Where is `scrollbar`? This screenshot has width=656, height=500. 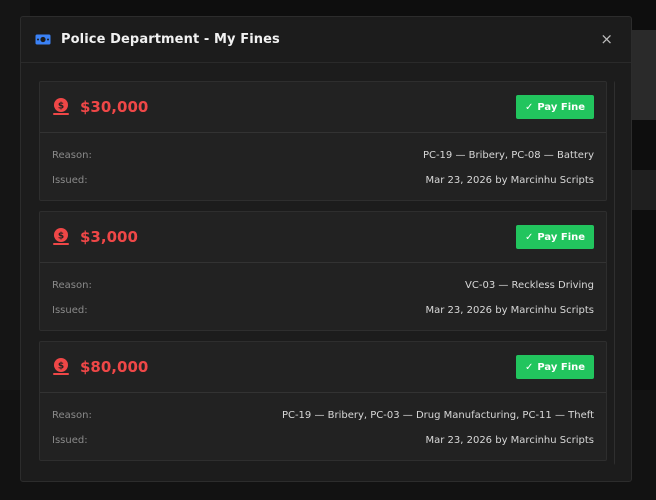
scrollbar is located at coordinates (614, 273).